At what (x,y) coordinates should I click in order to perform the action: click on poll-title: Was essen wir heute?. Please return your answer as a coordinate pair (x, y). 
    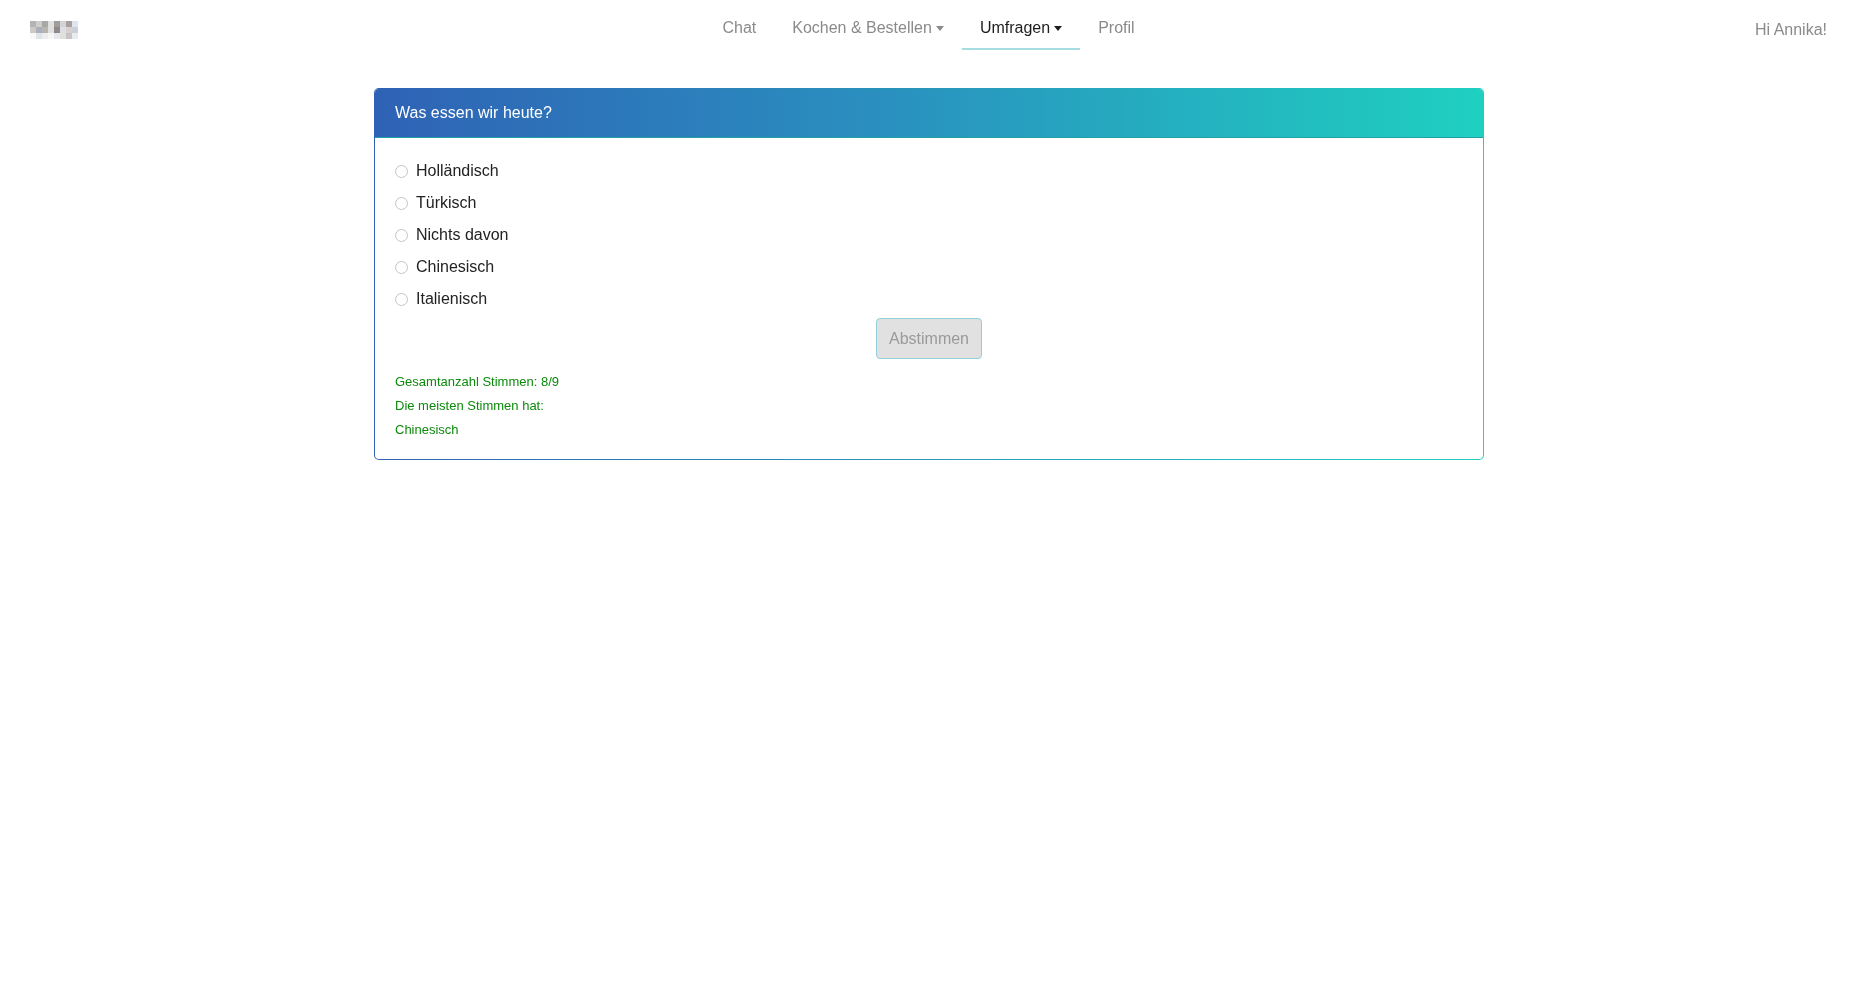
    Looking at the image, I should click on (929, 113).